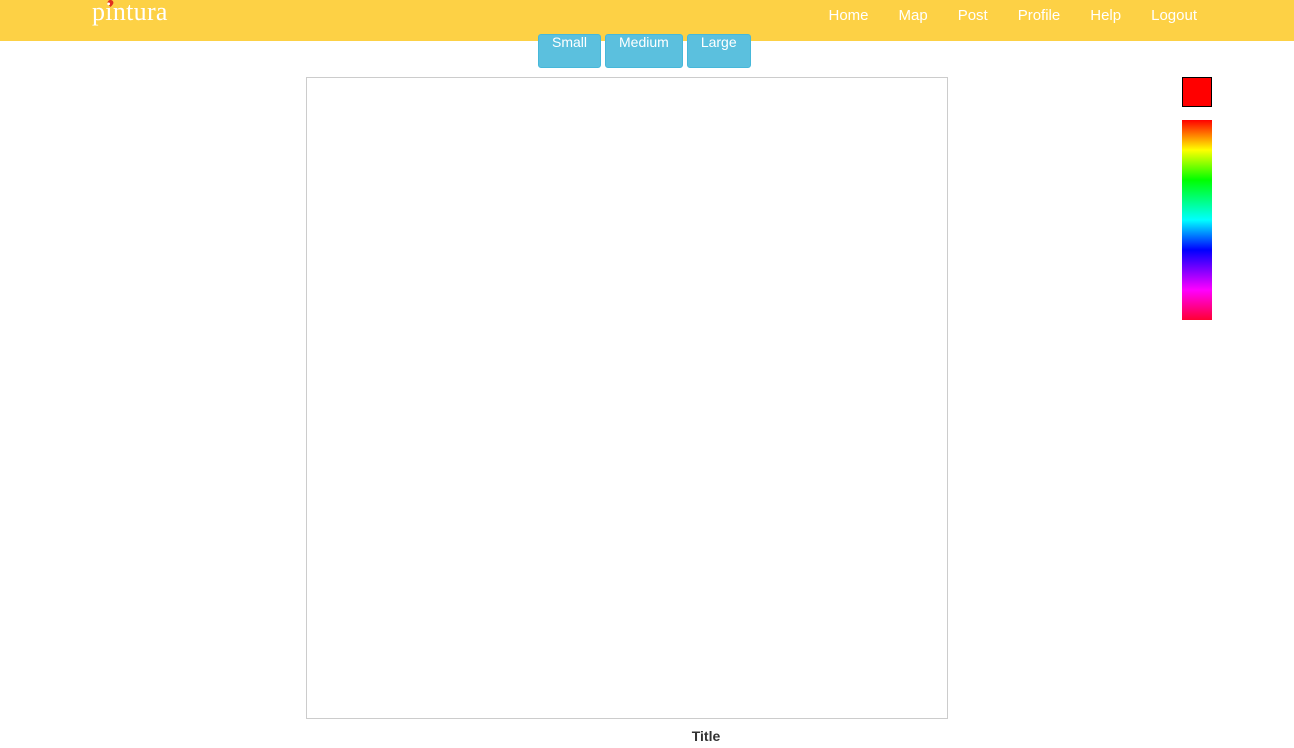  Describe the element at coordinates (1197, 220) in the screenshot. I see `hue-color-slider` at that location.